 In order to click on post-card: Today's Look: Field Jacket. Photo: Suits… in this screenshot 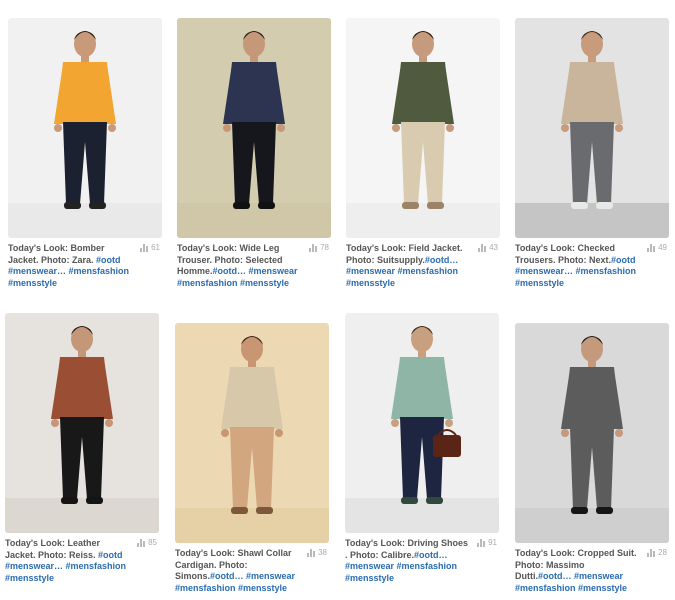, I will do `click(423, 153)`.